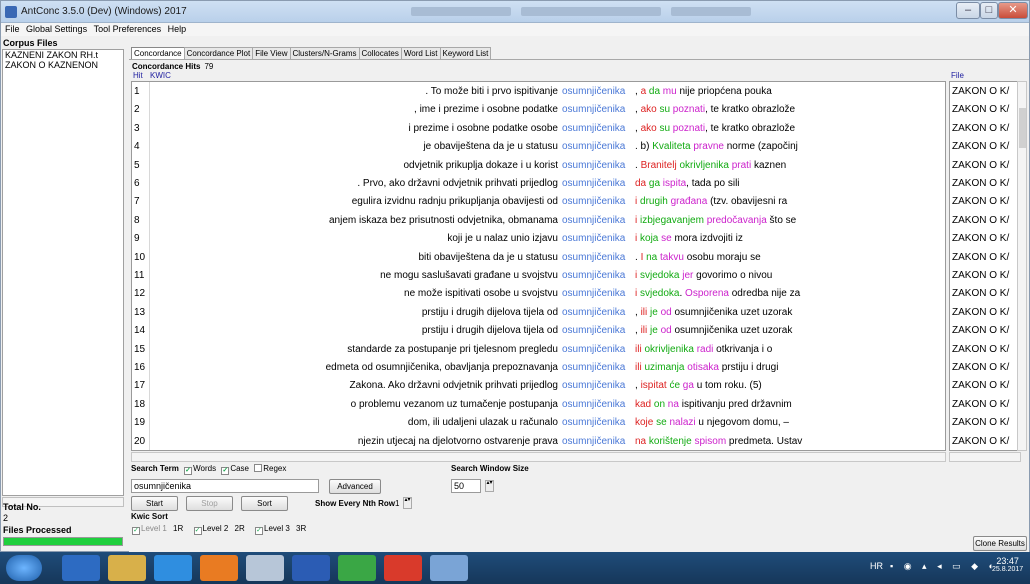 This screenshot has width=1030, height=584. I want to click on search-window-spinner: ▴▾, so click(489, 486).